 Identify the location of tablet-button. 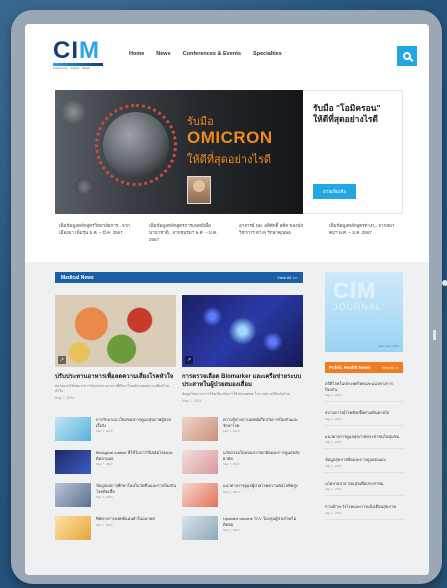
(434, 335).